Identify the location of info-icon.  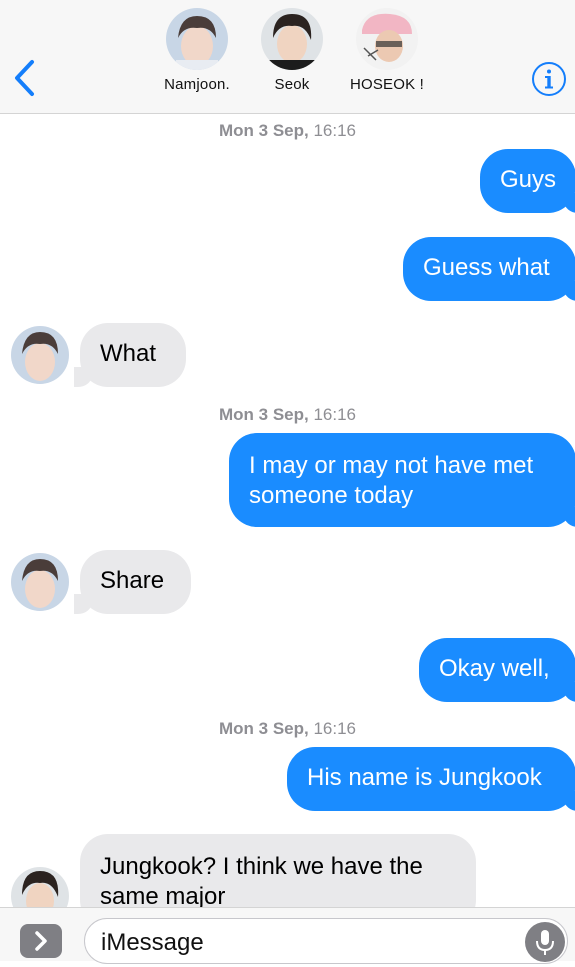
(549, 79).